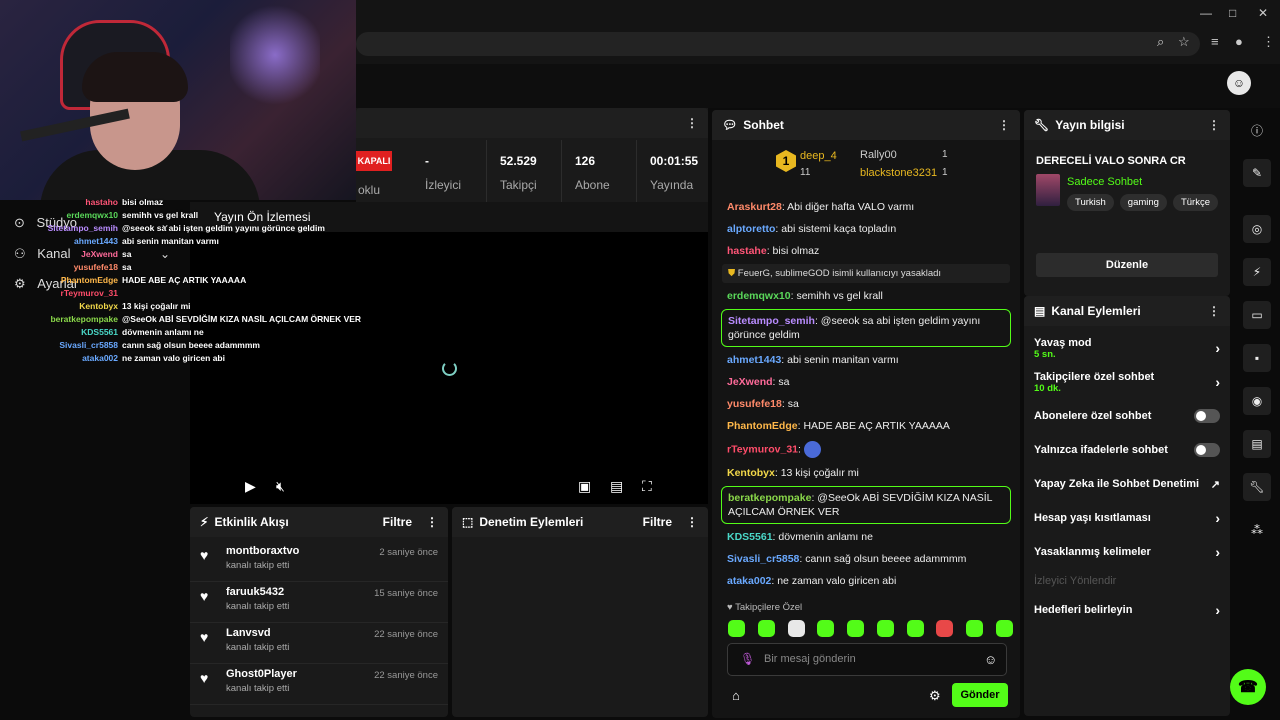 The height and width of the screenshot is (720, 1280). I want to click on list-item: ♥ Lanvsvd kanalı takip etti 22 saniye önce, so click(319, 643).